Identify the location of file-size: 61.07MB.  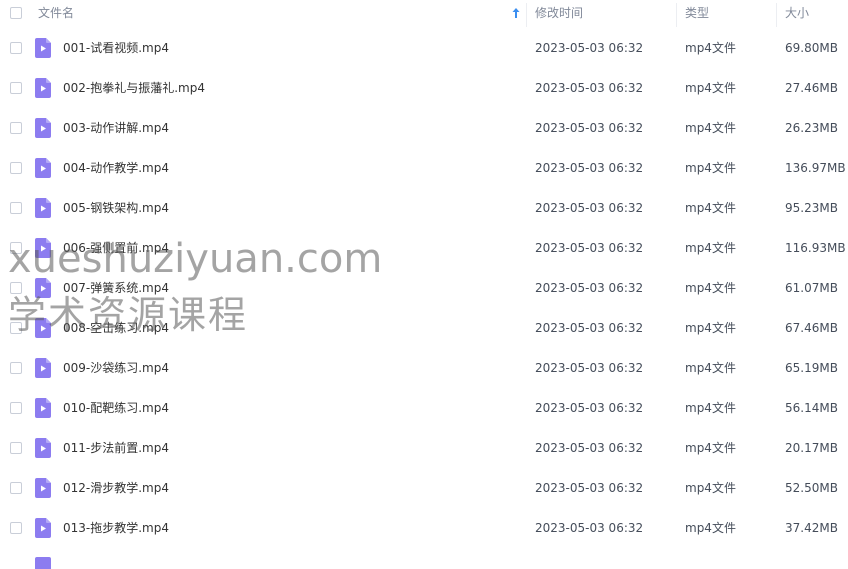
(811, 288).